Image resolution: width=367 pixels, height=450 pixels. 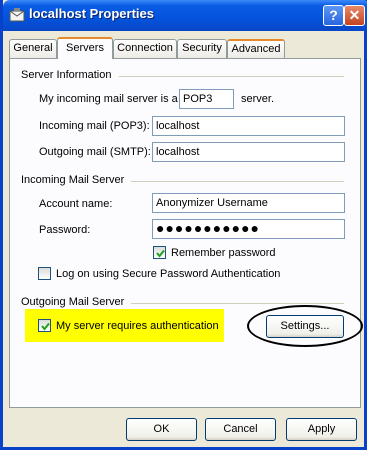 I want to click on server-info-group-label: Server Information, so click(x=66, y=75).